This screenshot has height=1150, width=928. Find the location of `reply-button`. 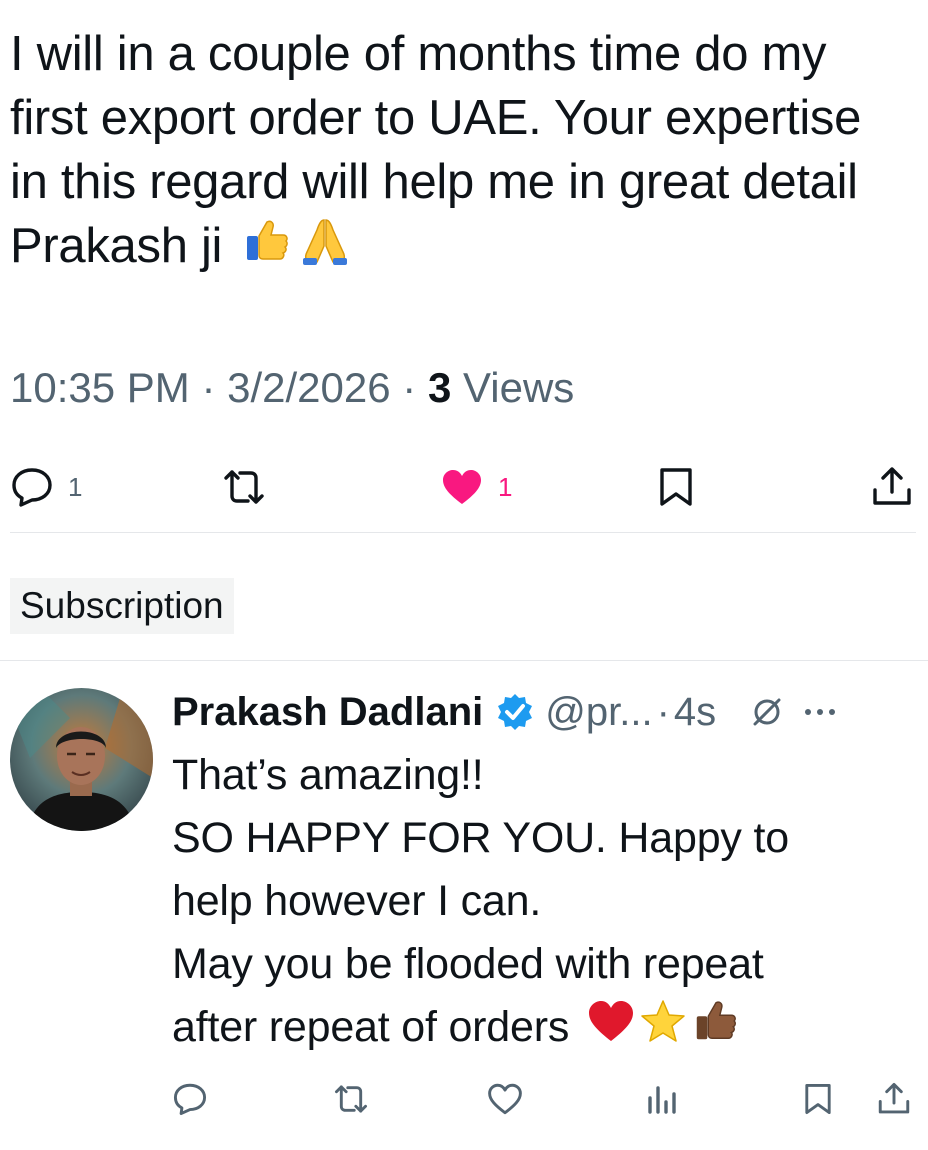

reply-button is located at coordinates (190, 1099).